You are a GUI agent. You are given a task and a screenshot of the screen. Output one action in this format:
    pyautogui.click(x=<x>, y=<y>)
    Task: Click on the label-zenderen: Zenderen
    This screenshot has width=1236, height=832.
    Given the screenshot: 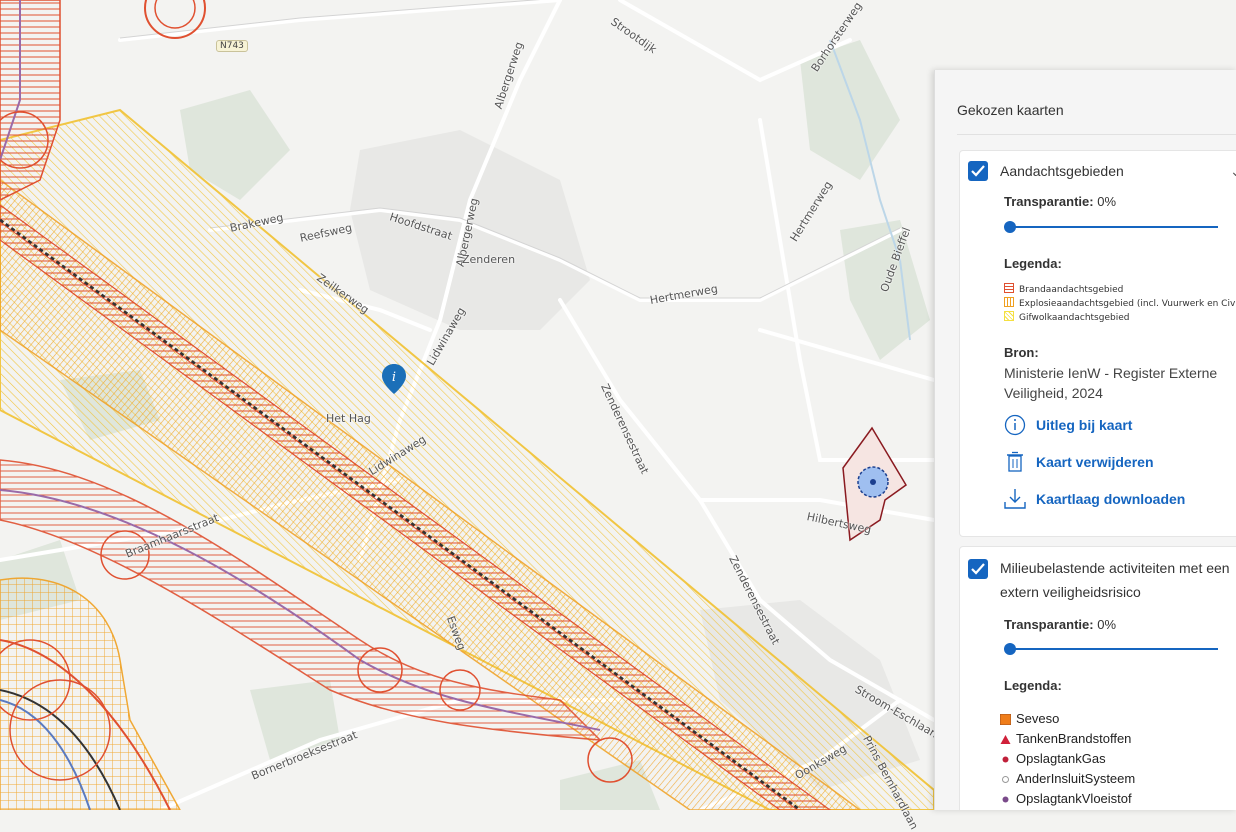 What is the action you would take?
    pyautogui.click(x=489, y=259)
    